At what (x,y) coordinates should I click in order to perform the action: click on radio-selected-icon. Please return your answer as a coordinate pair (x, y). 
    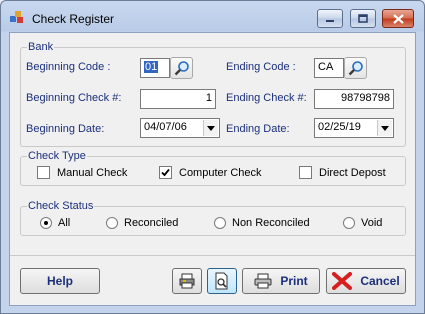
    Looking at the image, I should click on (46, 223).